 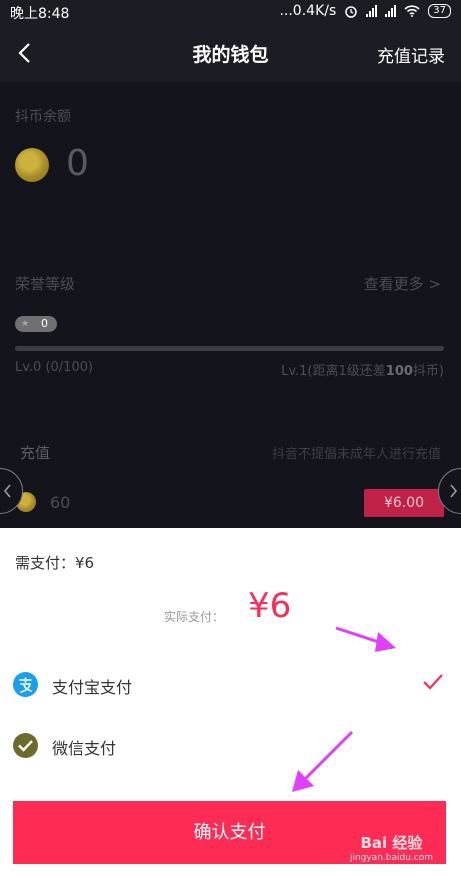 I want to click on baidu-watermark: Bai 经验 jingyan.baidu.com, so click(x=391, y=847).